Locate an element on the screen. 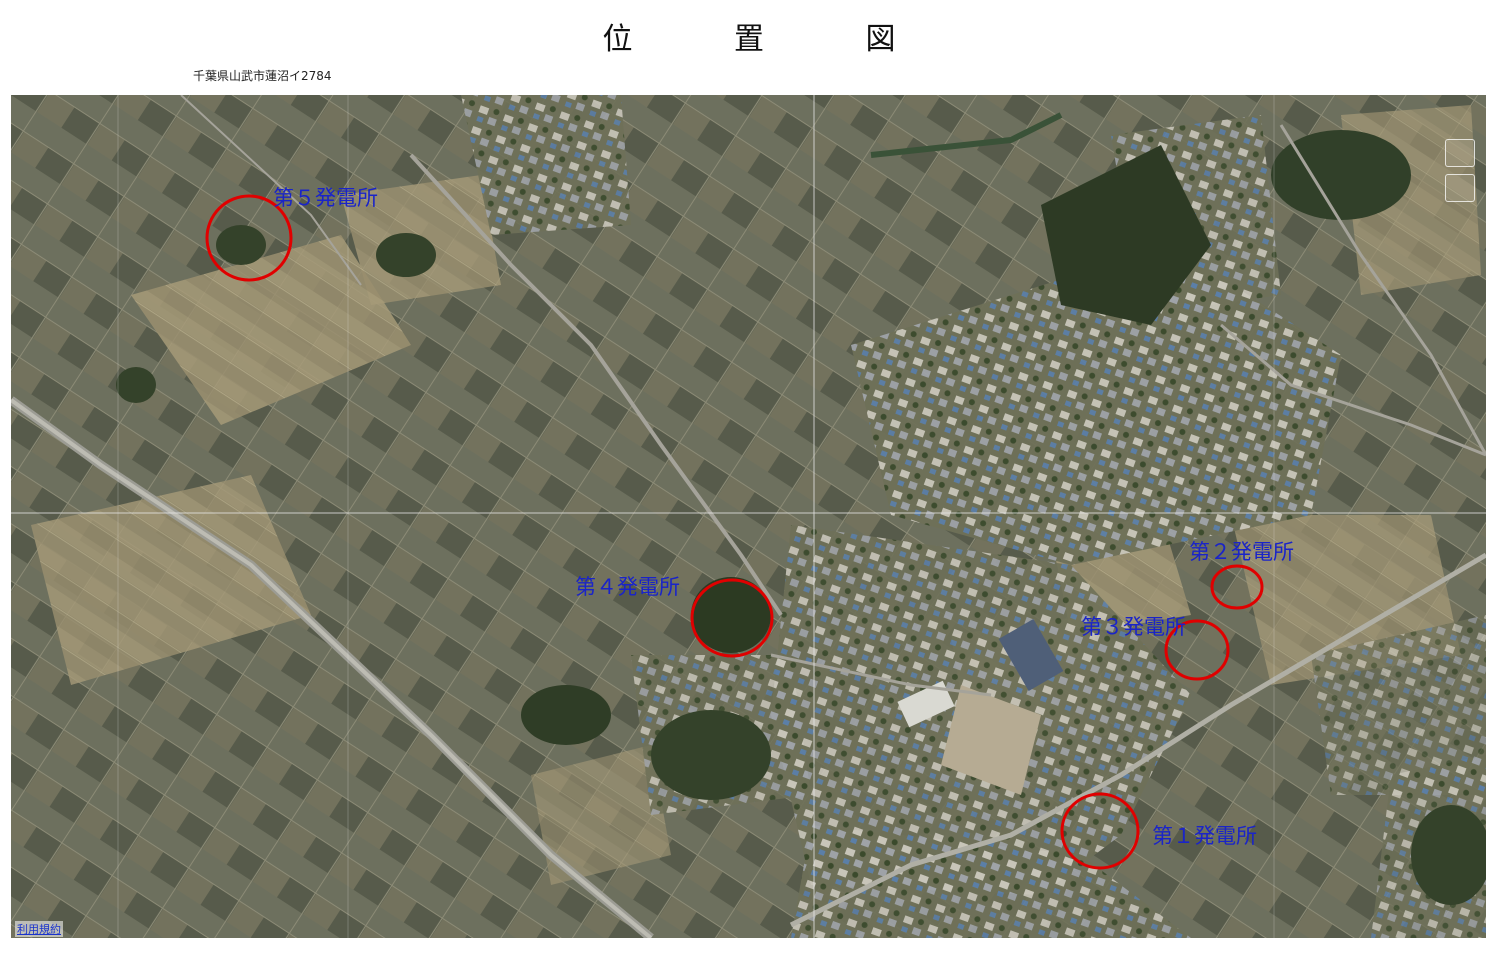 Image resolution: width=1500 pixels, height=970 pixels. map-control-zoom-in is located at coordinates (1460, 153).